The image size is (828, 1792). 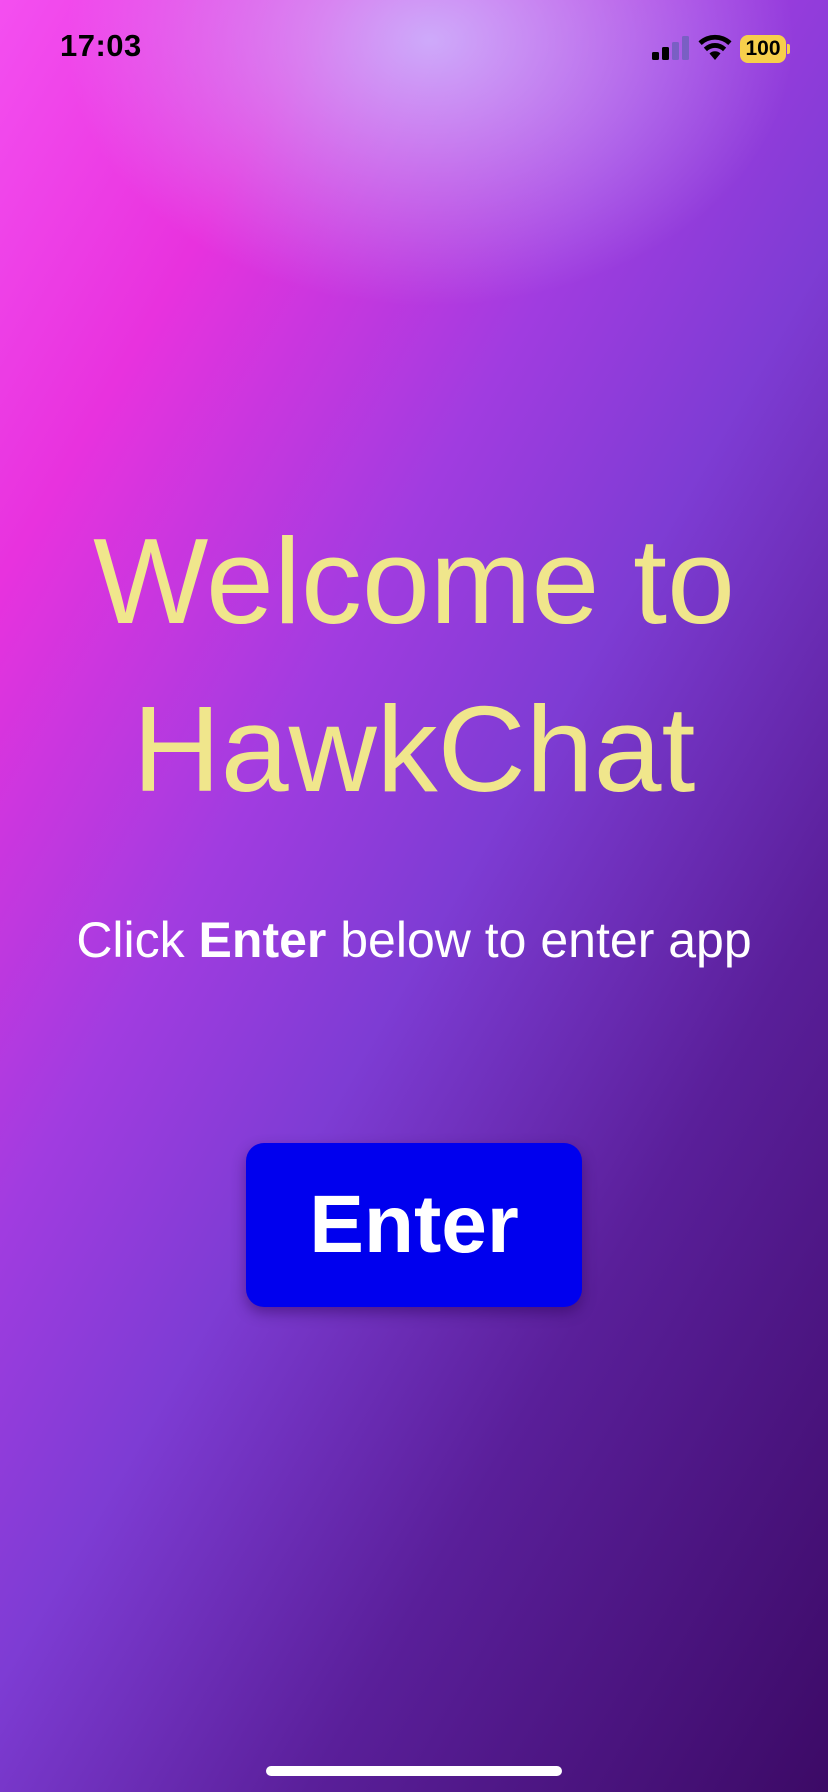 What do you see at coordinates (101, 45) in the screenshot?
I see `status-time: 17:03` at bounding box center [101, 45].